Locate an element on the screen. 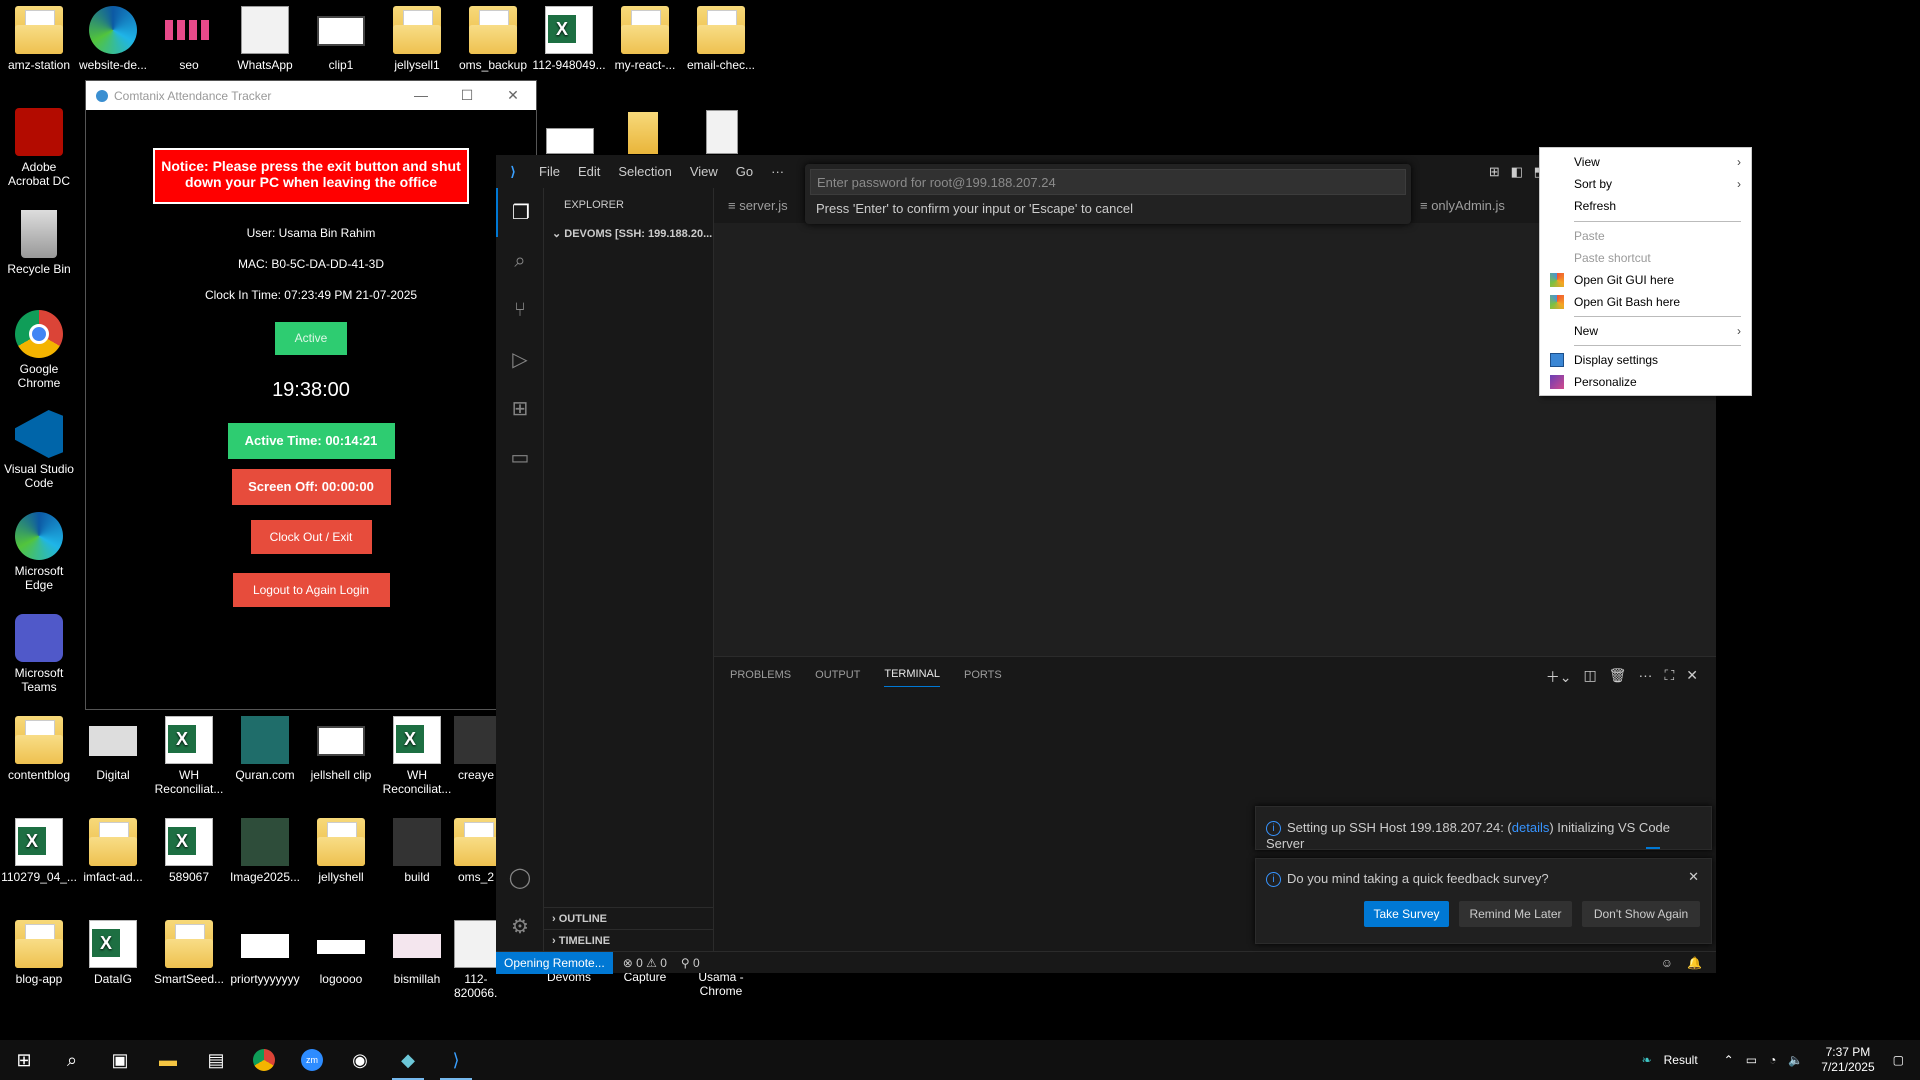 The width and height of the screenshot is (1920, 1080). desktop-icon-chrome: Google Chrome is located at coordinates (39, 350).